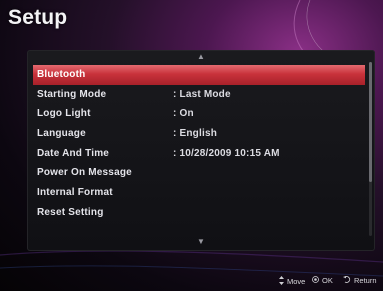 This screenshot has height=291, width=383. Describe the element at coordinates (281, 281) in the screenshot. I see `updown-arrow-icon` at that location.